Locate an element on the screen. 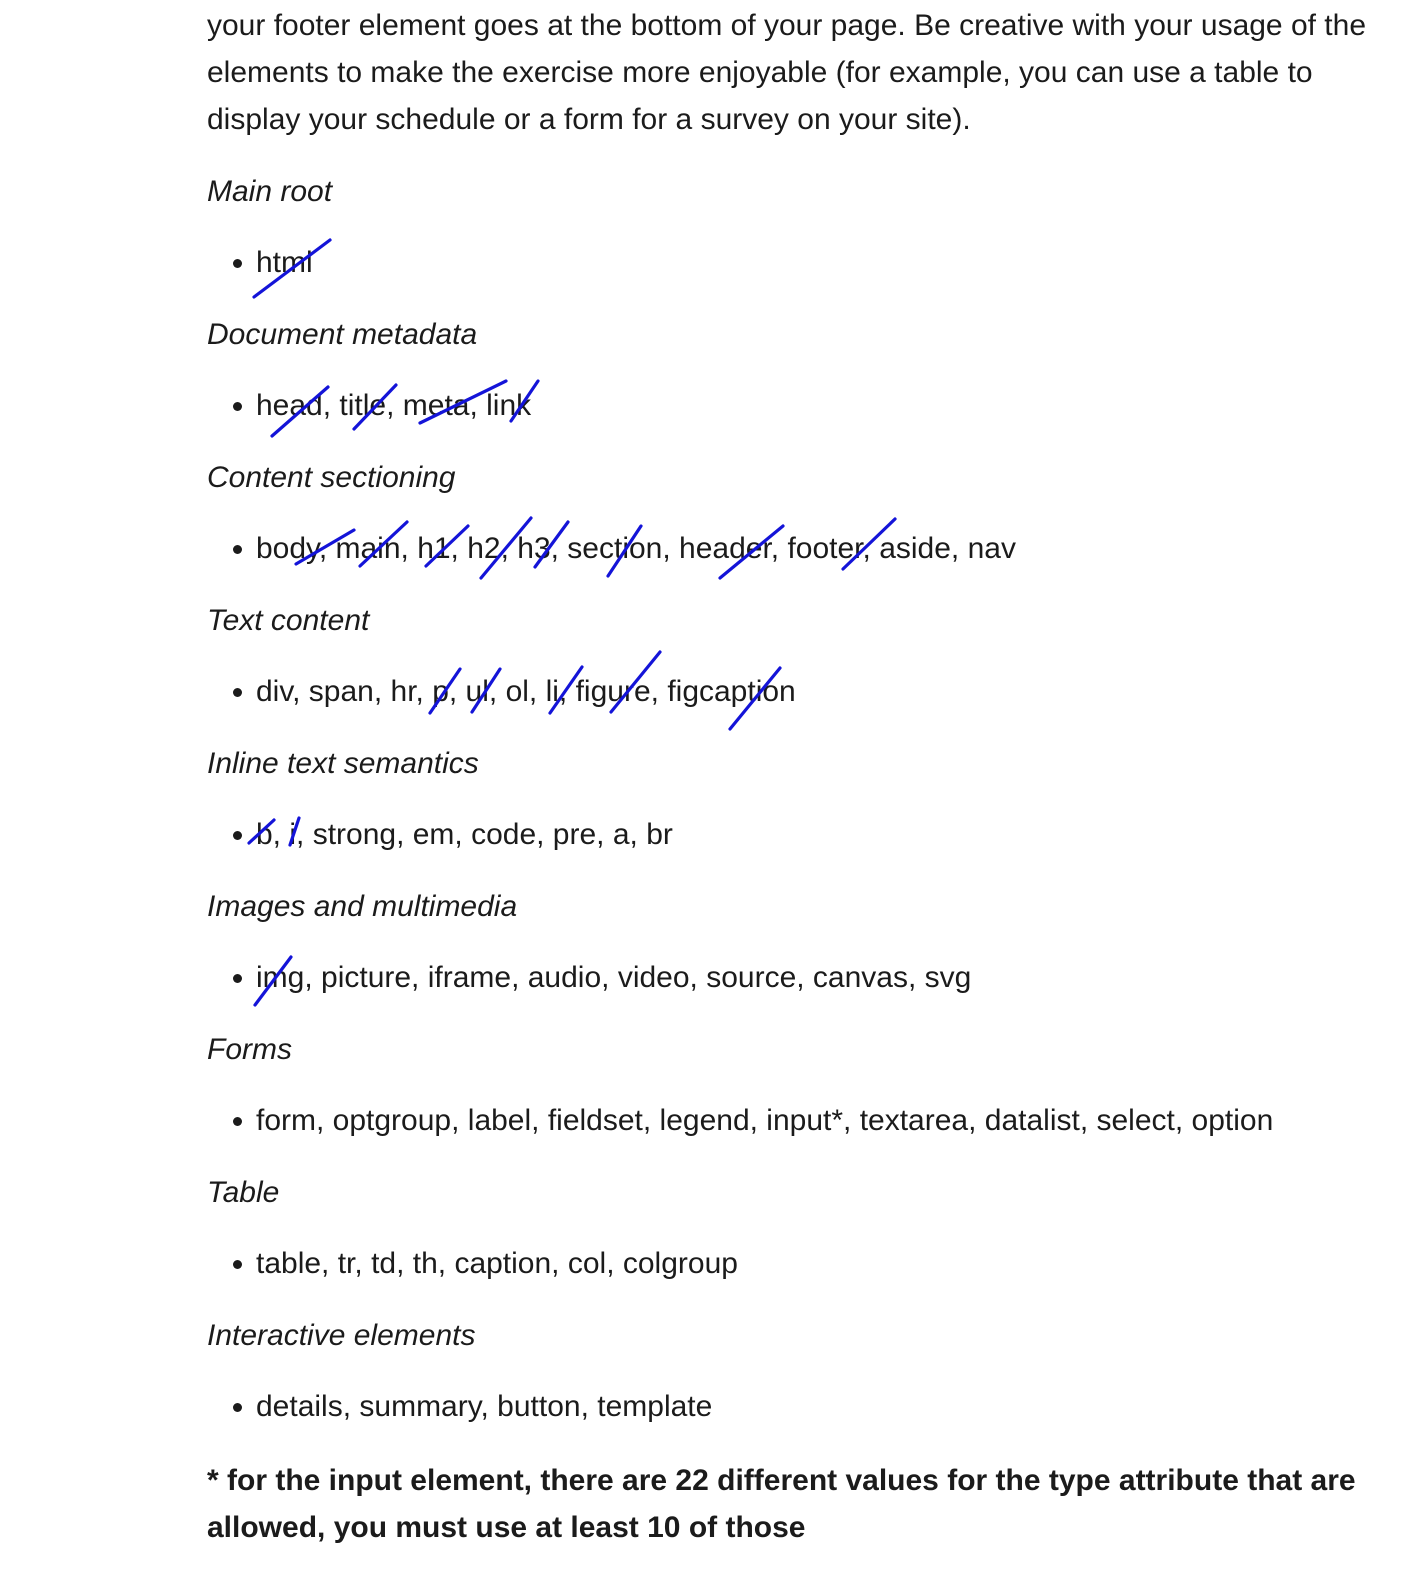 This screenshot has height=1587, width=1426. section-heading-document-metadata: Document metadata is located at coordinates (342, 334).